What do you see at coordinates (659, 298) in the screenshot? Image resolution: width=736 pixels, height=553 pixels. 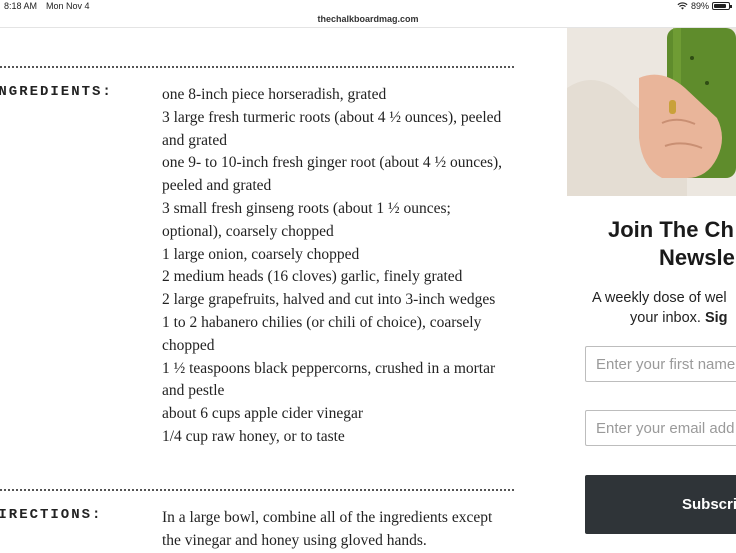 I see `newsletter-desc-line1: A weekly dose of wel` at bounding box center [659, 298].